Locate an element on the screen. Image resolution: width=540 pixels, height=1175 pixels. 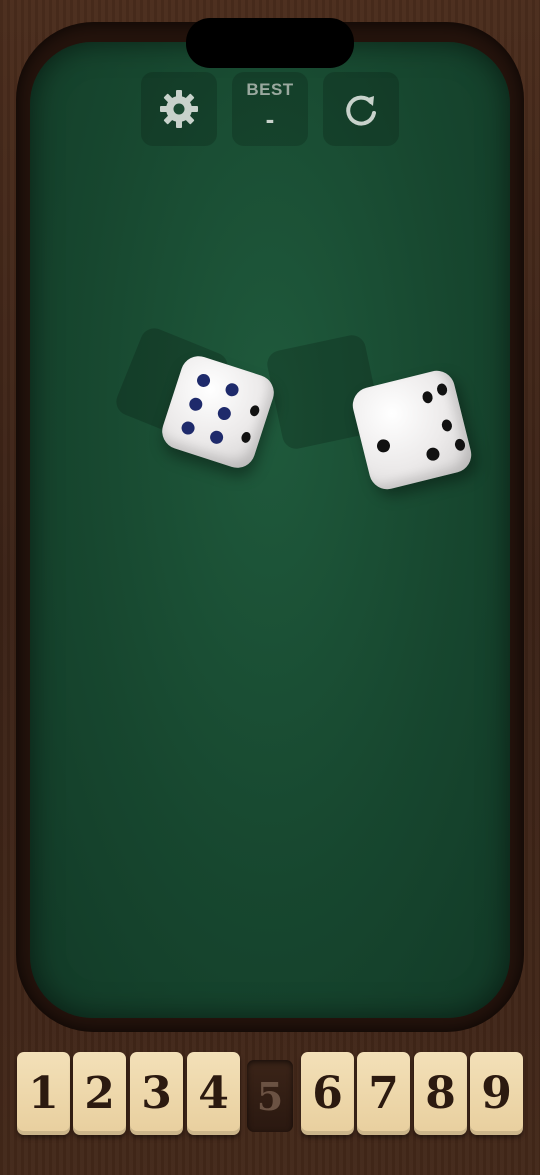
tile-4: 4 is located at coordinates (213, 1093).